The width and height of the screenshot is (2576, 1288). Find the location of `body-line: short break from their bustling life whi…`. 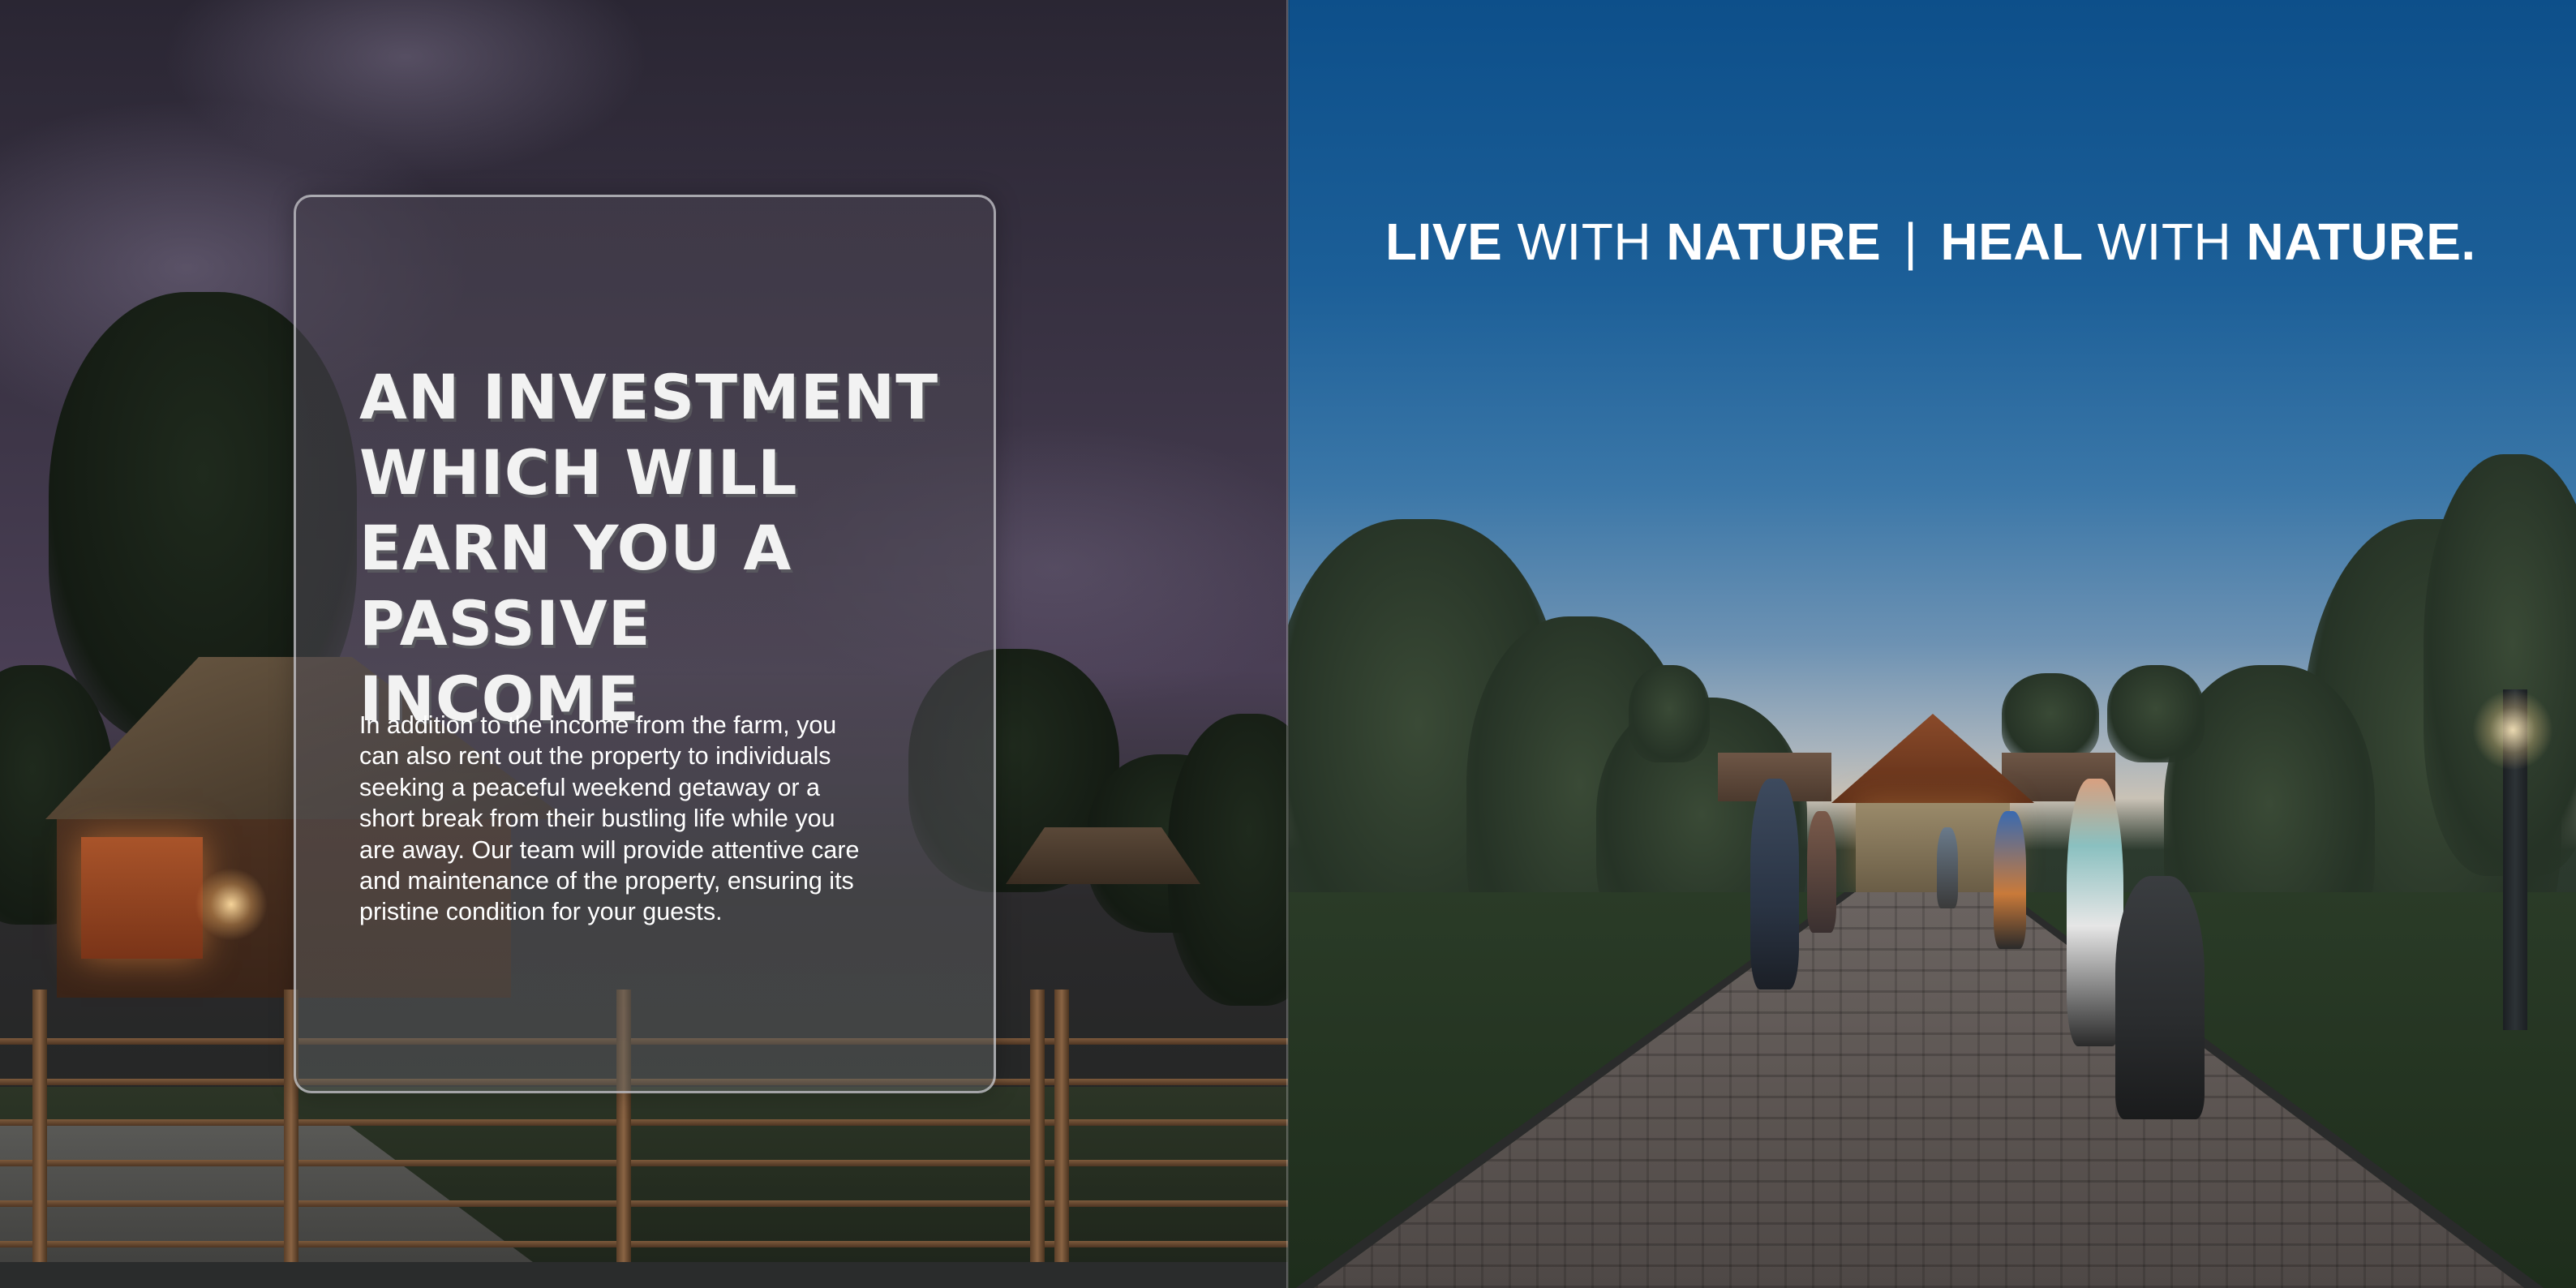

body-line: short break from their bustling life whi… is located at coordinates (597, 819).